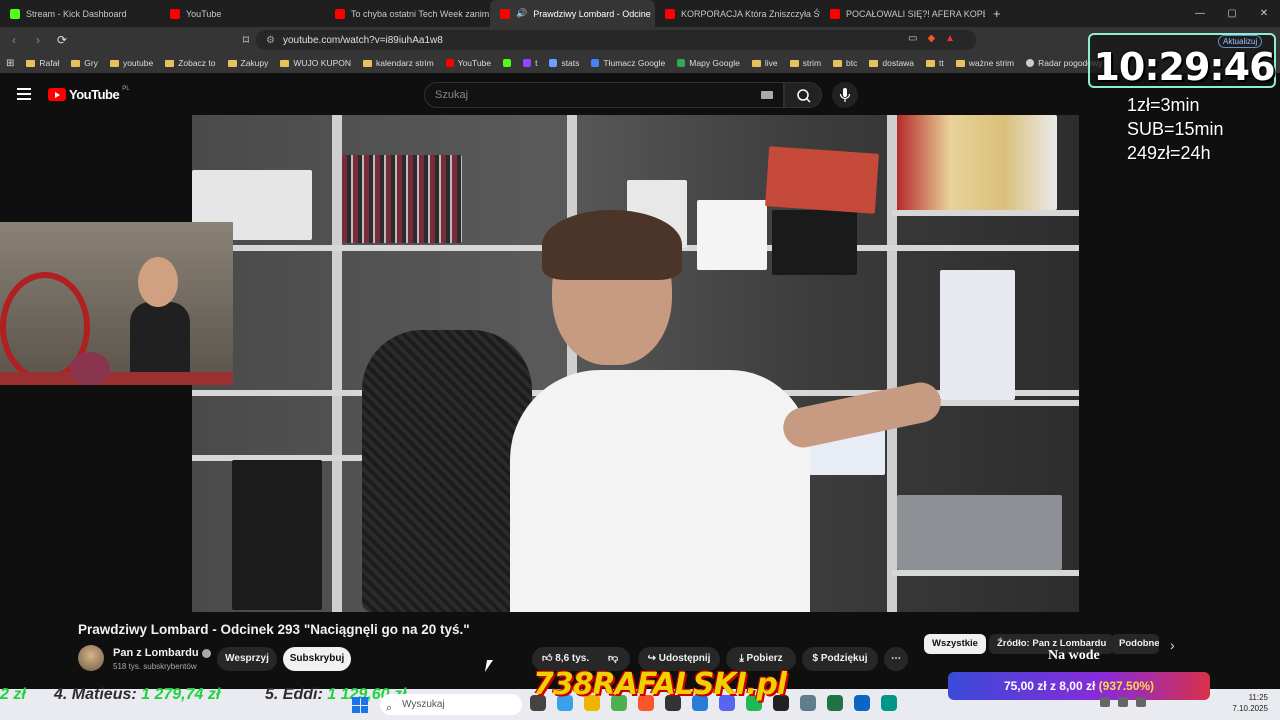 The height and width of the screenshot is (720, 1280). I want to click on bookmark-folder: Zakupy, so click(248, 63).